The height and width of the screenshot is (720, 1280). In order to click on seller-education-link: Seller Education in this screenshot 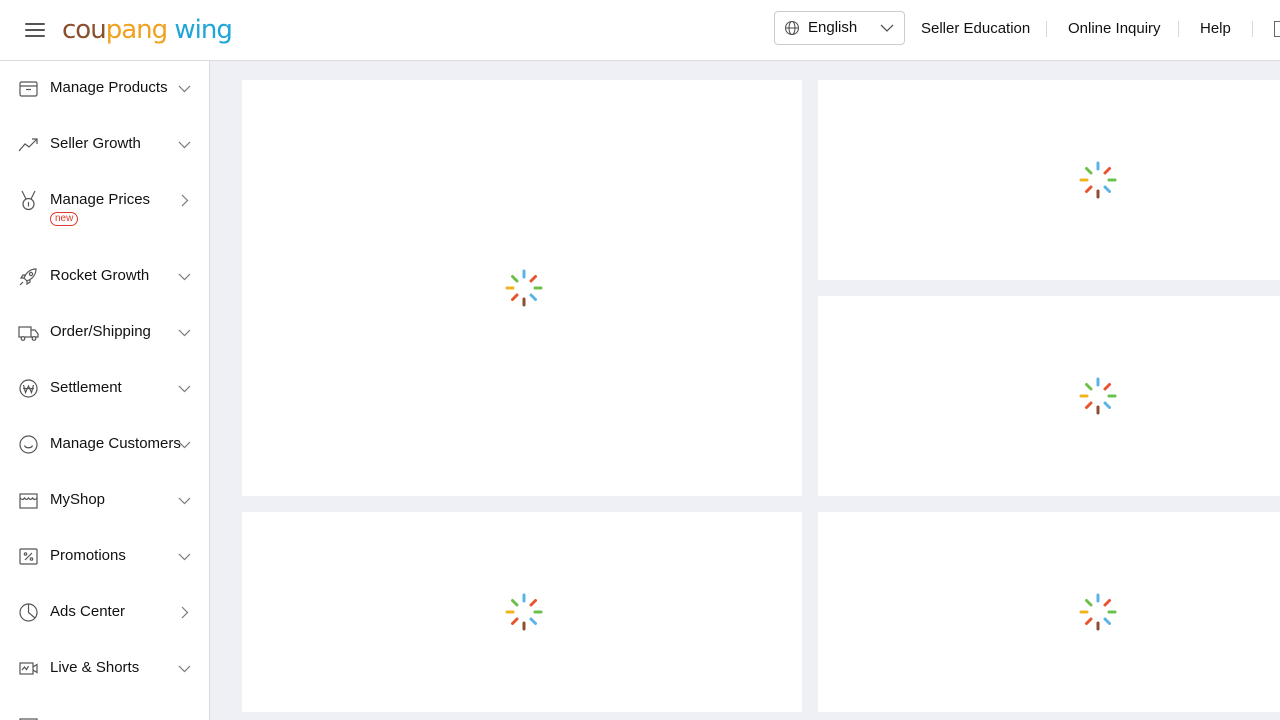, I will do `click(975, 28)`.